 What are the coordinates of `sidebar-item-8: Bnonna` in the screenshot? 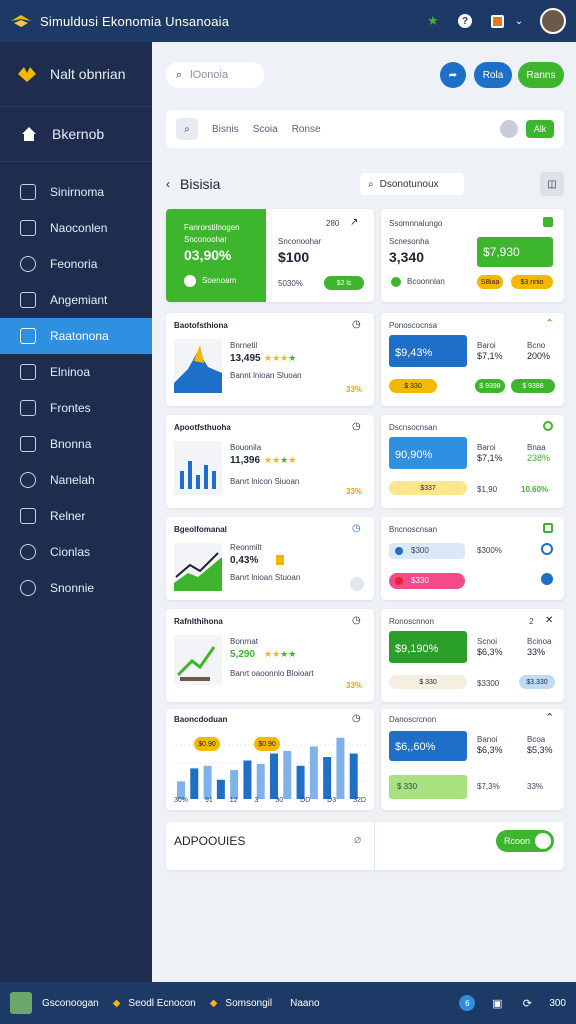 It's located at (76, 444).